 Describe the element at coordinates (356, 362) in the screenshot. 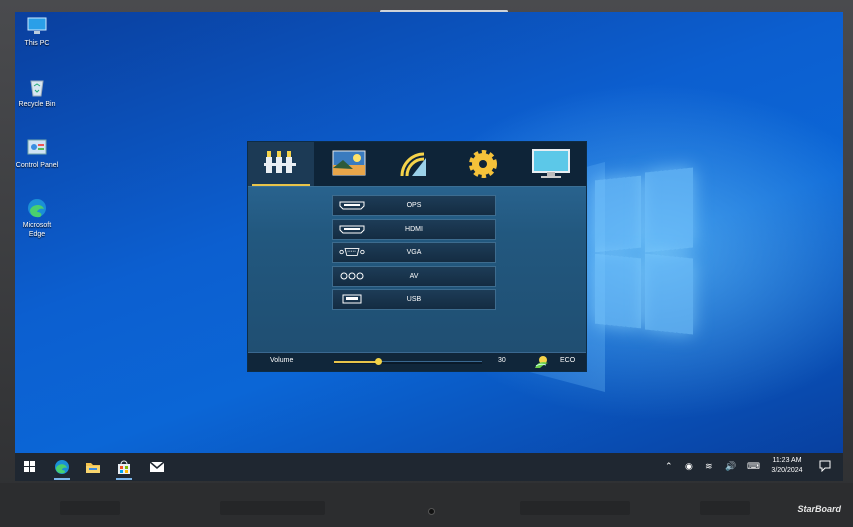

I see `volume-fill` at that location.